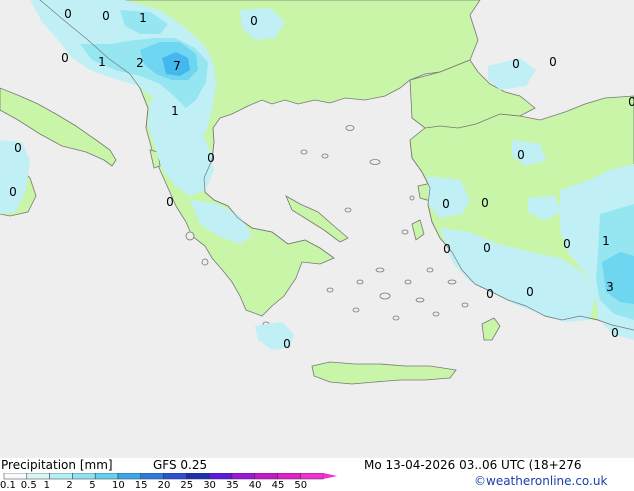  Describe the element at coordinates (473, 465) in the screenshot. I see `forecast-datetime: Mo 13-04-2026 03..06 UTC (18+276` at that location.